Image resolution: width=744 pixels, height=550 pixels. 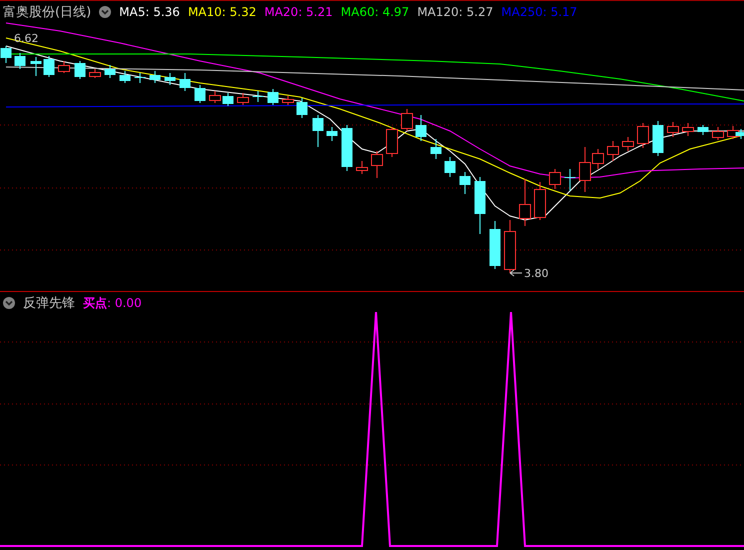 What do you see at coordinates (516, 273) in the screenshot?
I see `pointer-arrow` at bounding box center [516, 273].